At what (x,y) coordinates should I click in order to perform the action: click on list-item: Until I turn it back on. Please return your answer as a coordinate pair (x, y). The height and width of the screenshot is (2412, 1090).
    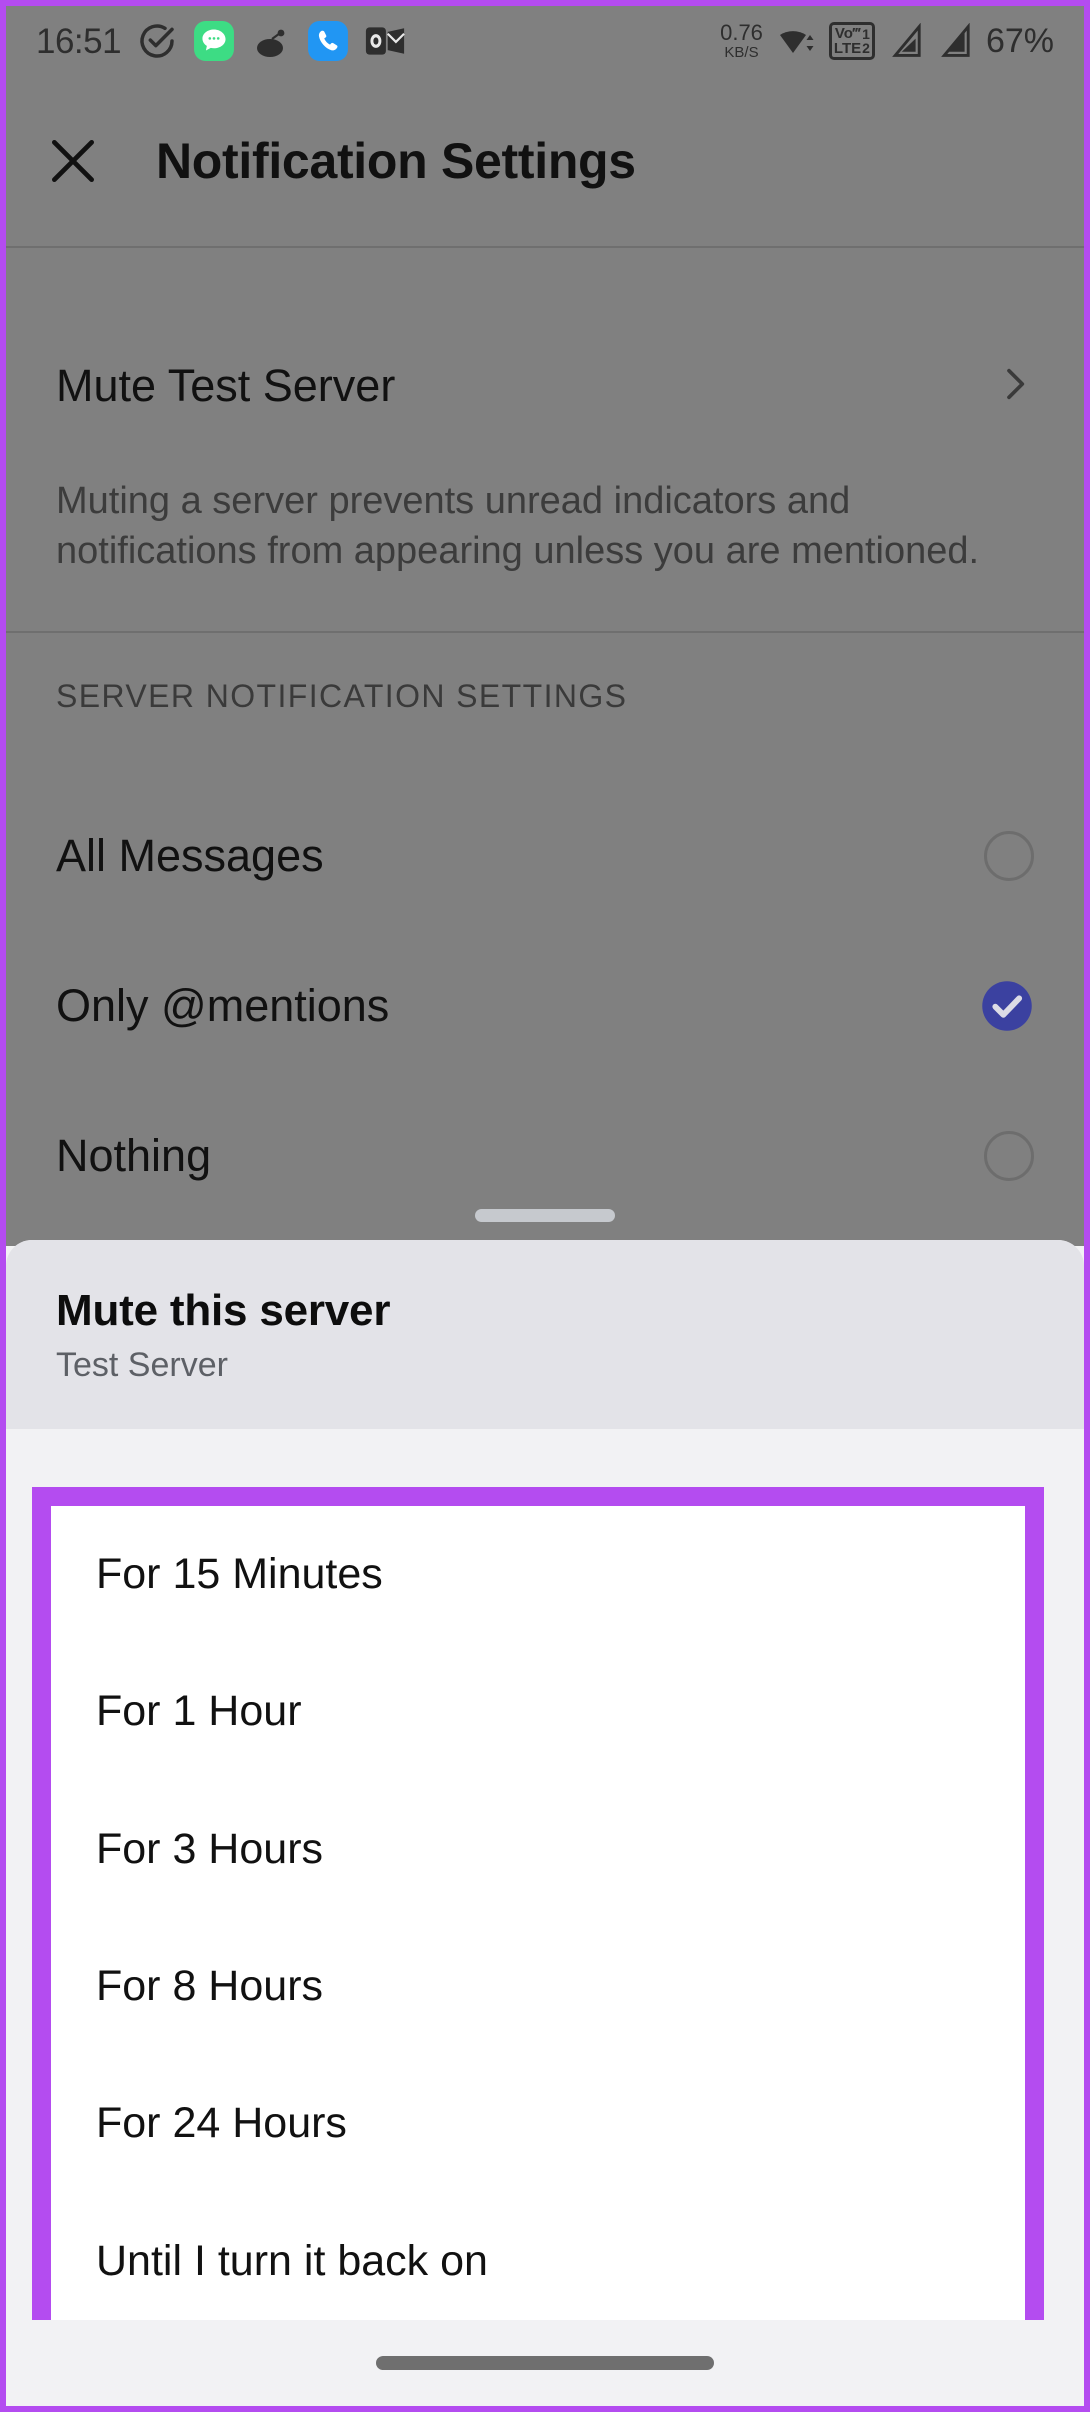
    Looking at the image, I should click on (538, 2261).